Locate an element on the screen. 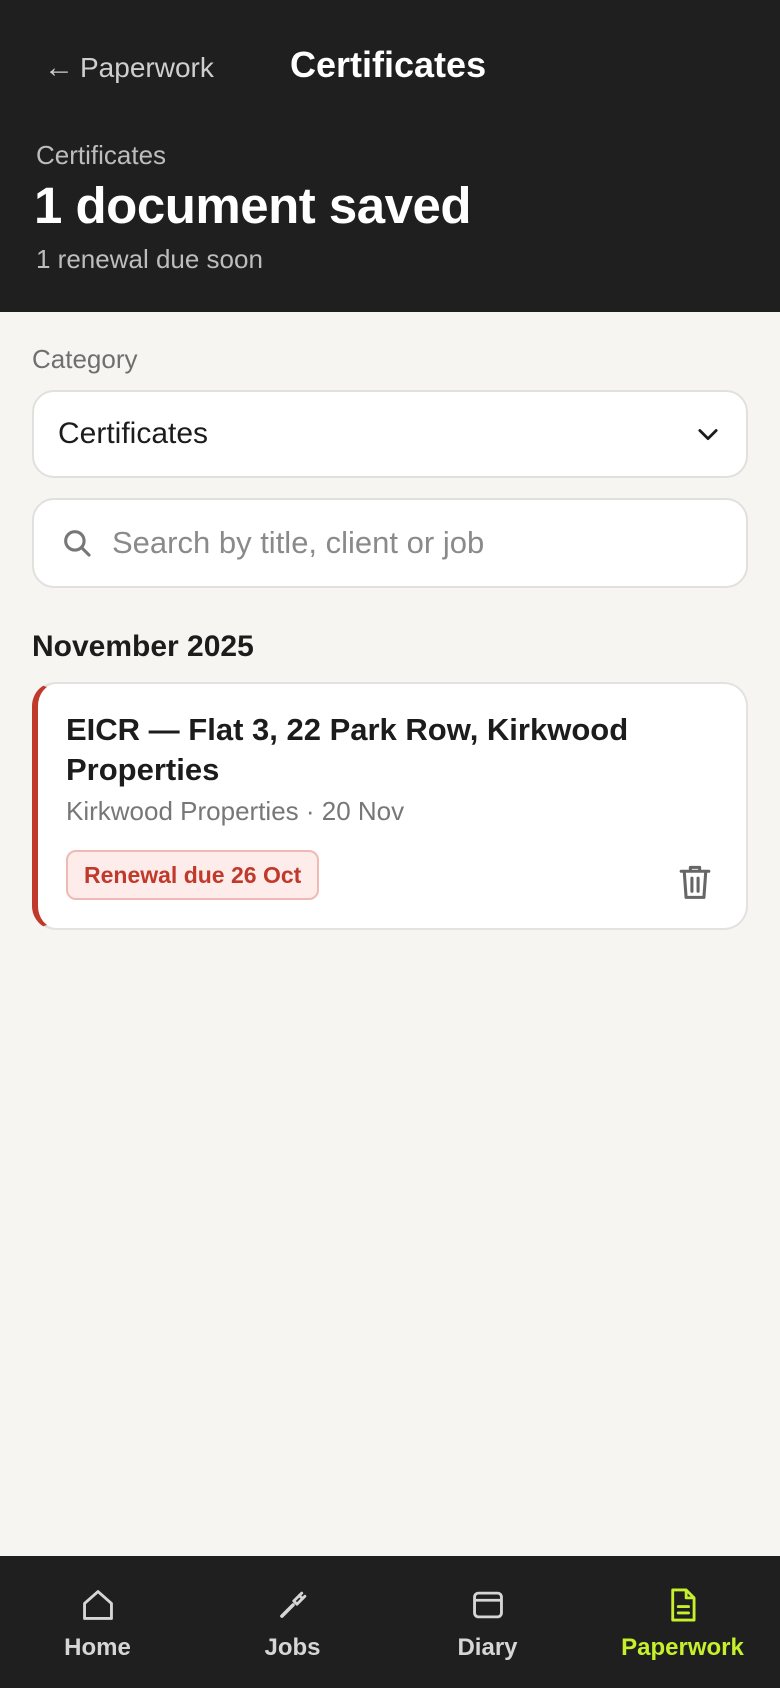  top-bar: ← Paperwork Certificates is located at coordinates (390, 67).